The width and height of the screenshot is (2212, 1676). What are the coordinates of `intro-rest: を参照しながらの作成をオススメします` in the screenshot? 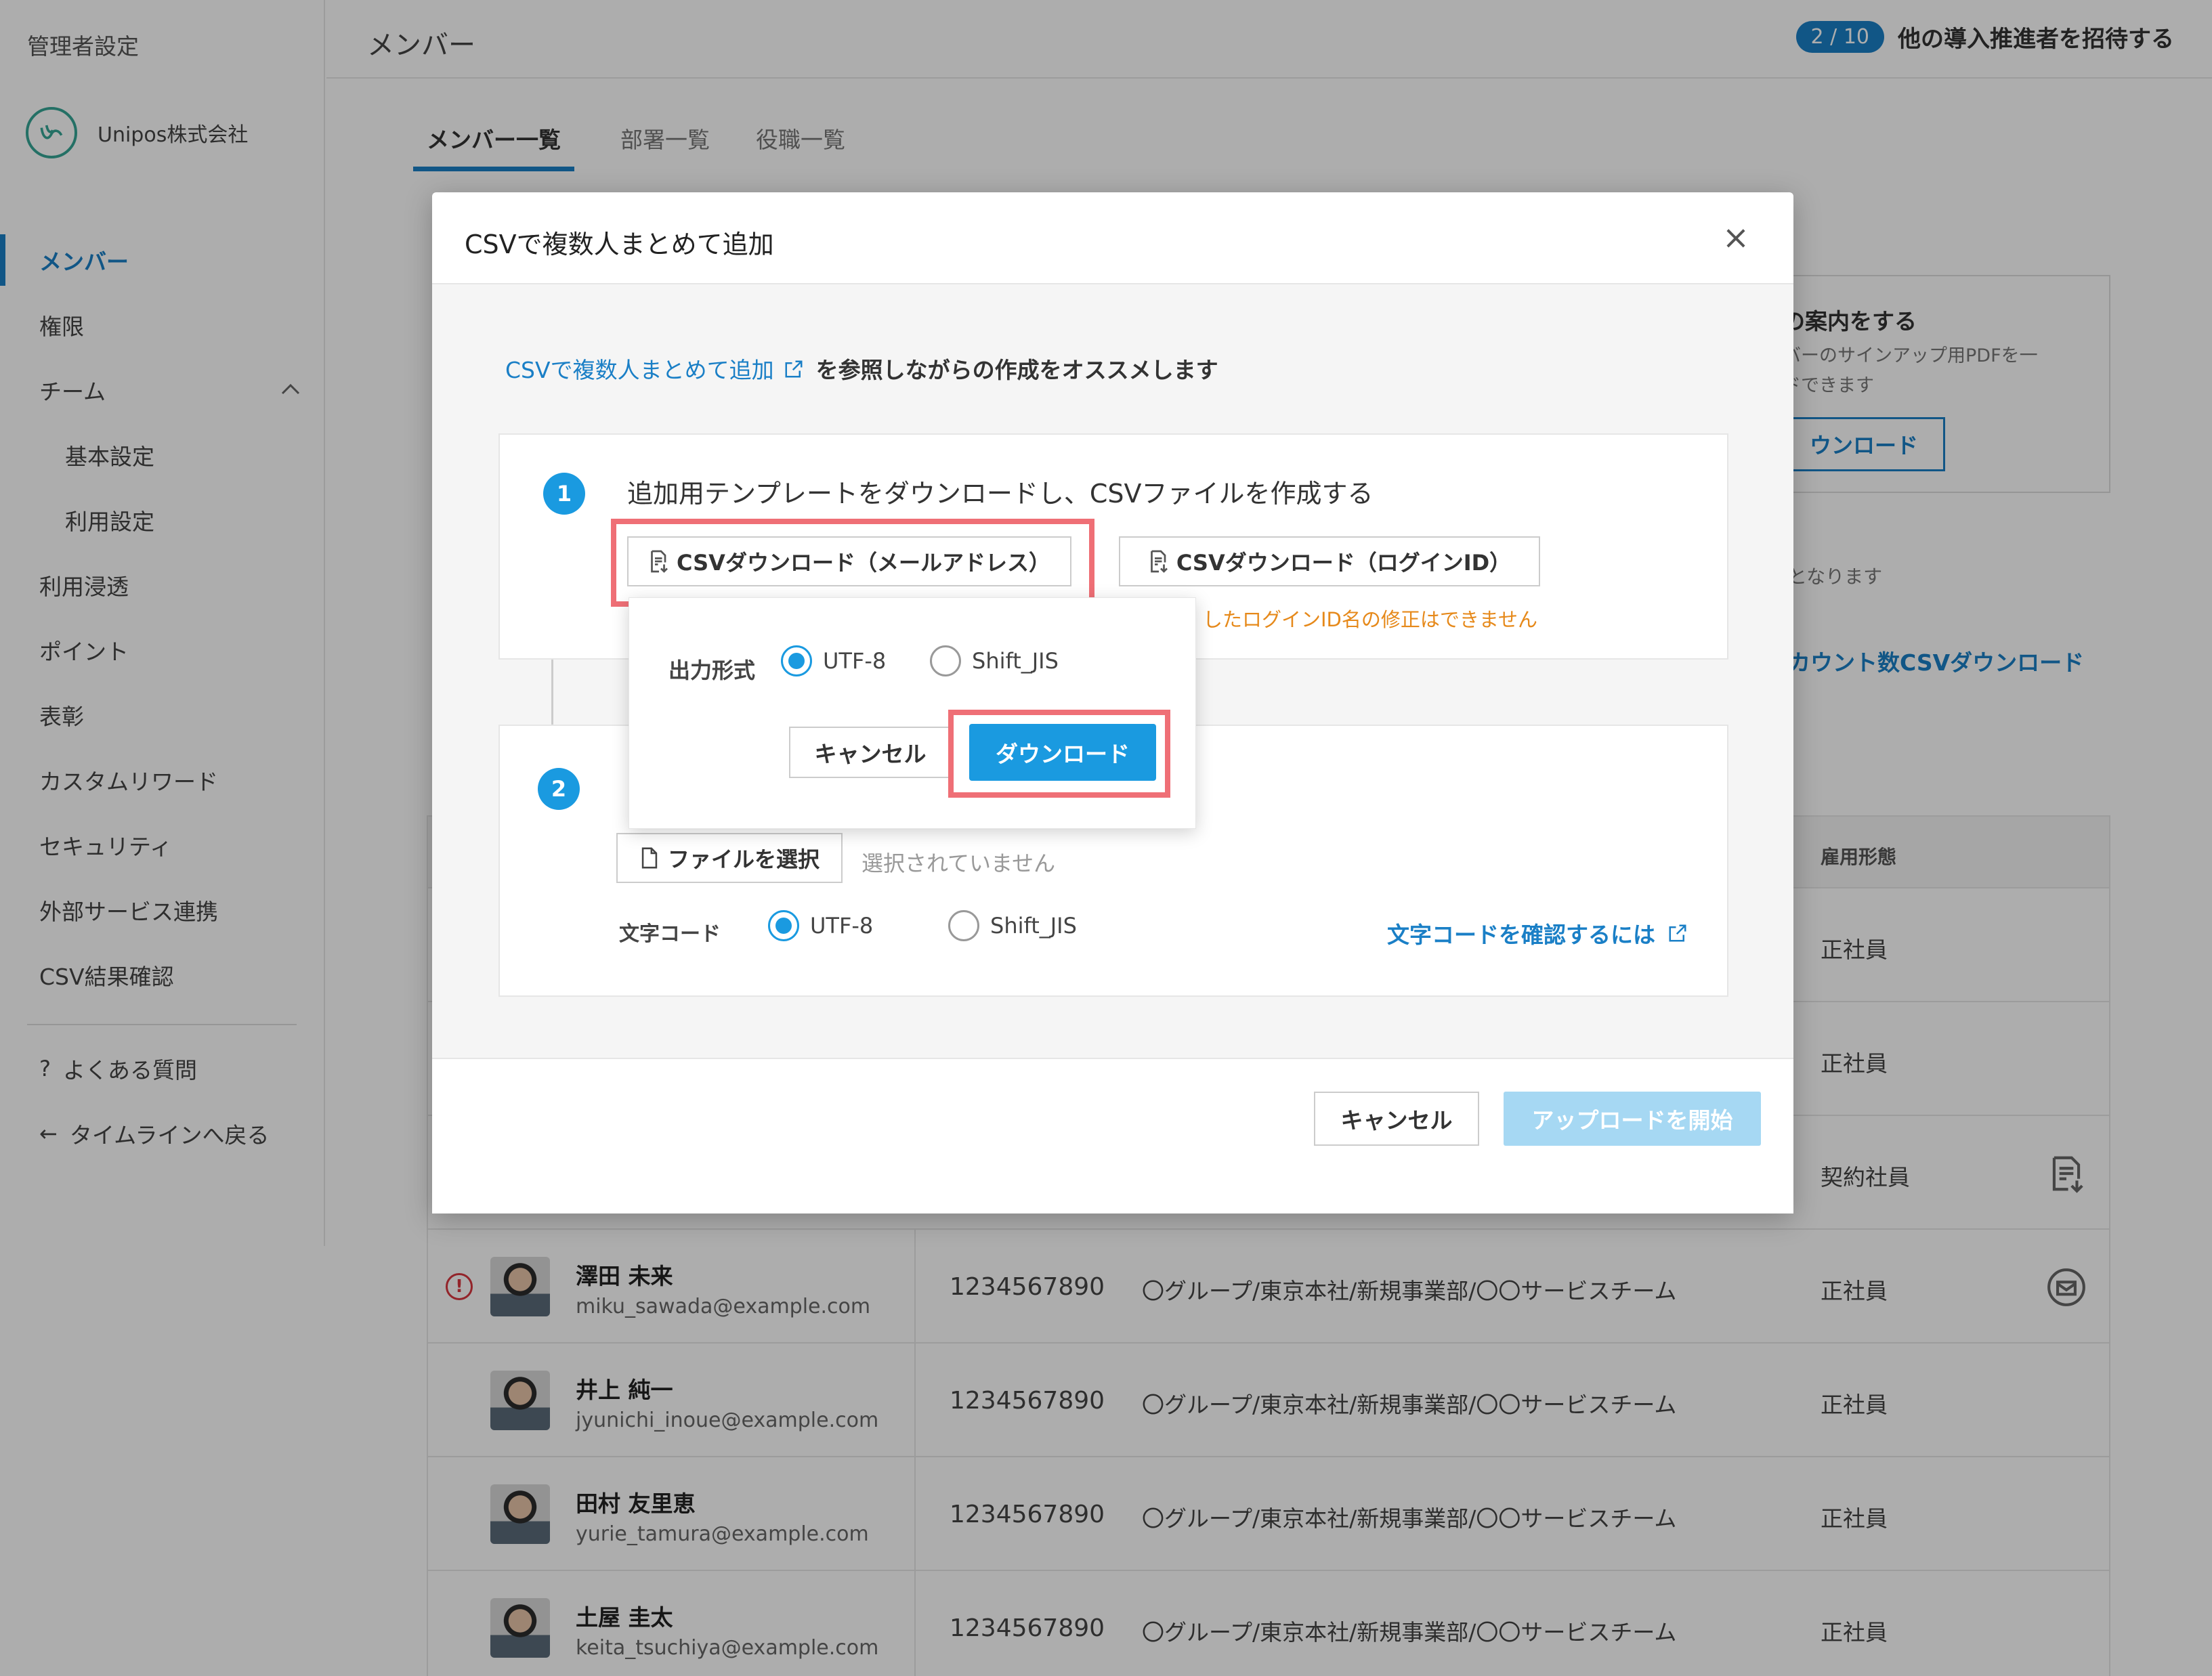 It's located at (1016, 370).